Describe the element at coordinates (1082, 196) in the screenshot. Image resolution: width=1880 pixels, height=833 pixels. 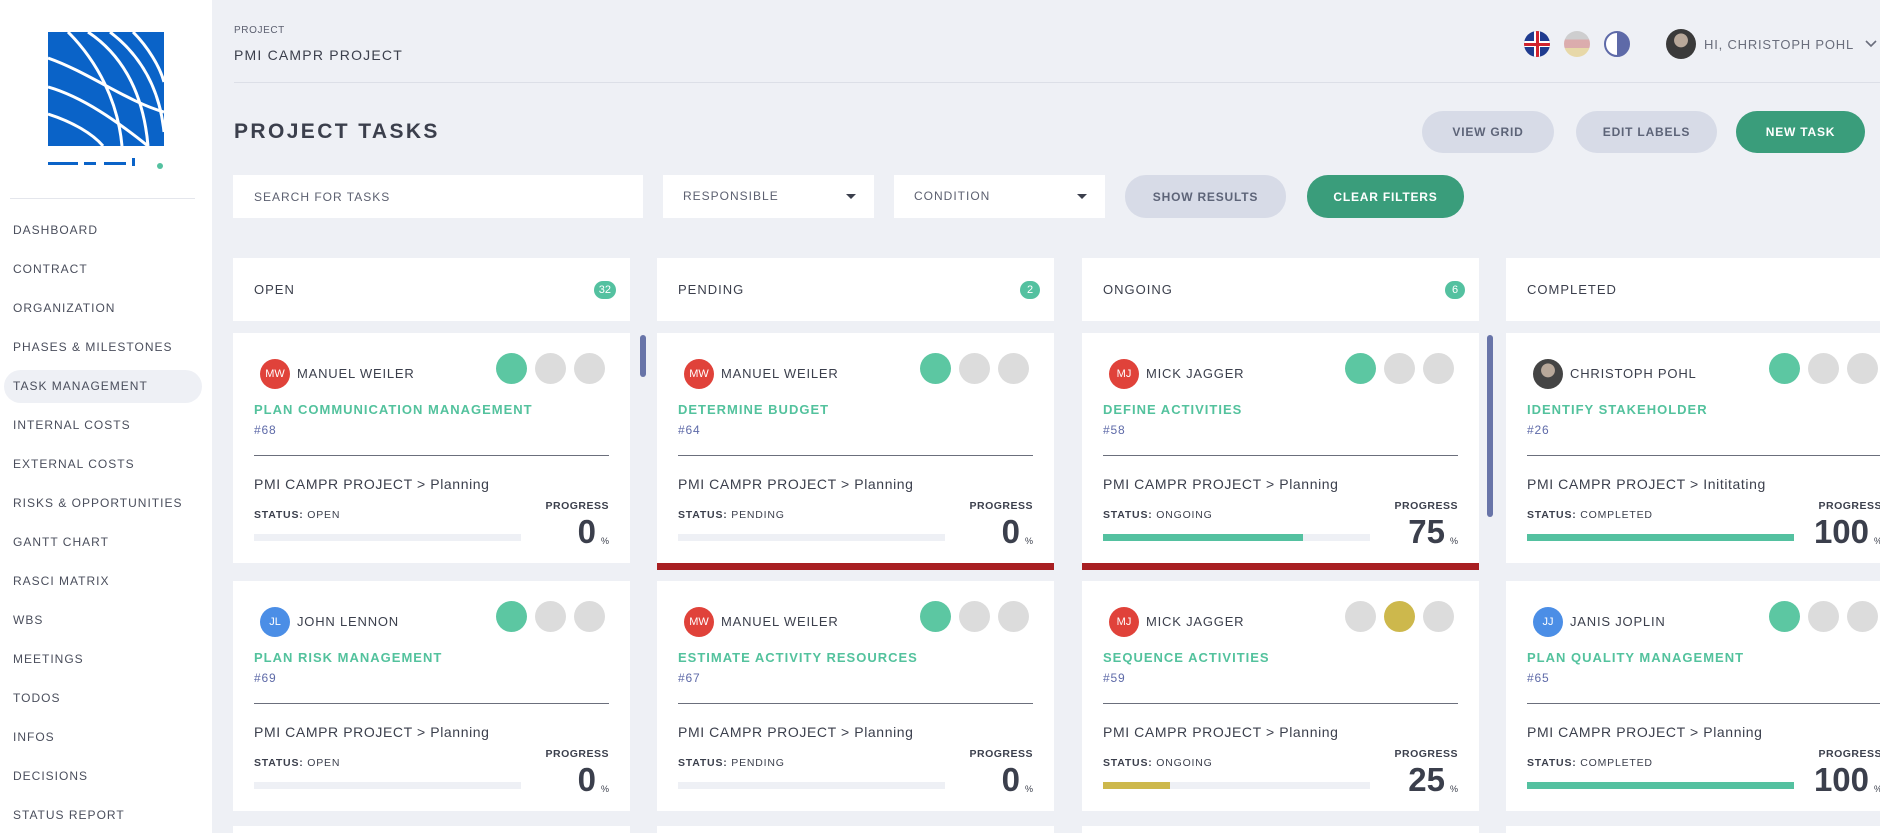
I see `caret-down-icon` at that location.